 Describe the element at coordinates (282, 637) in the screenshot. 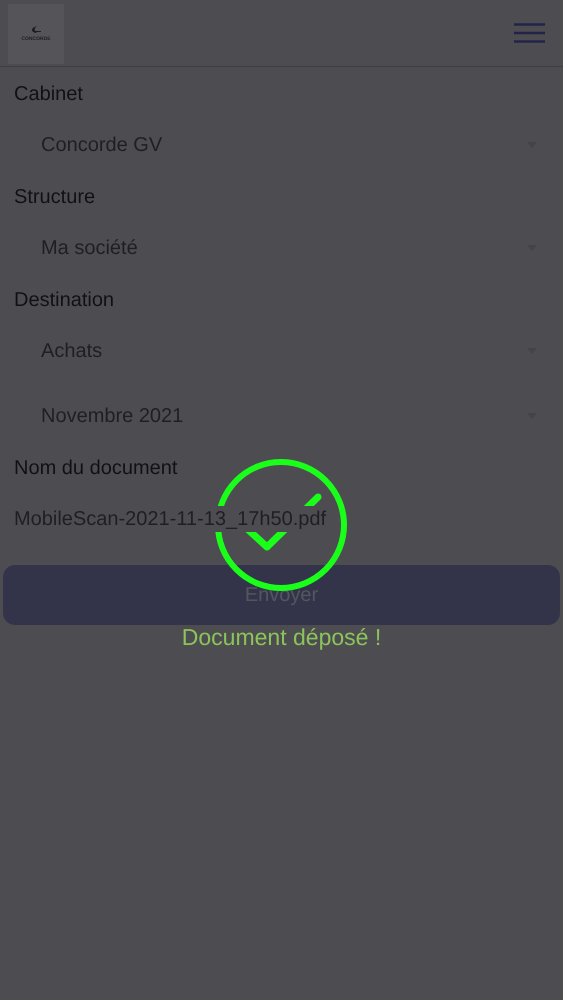

I see `success-message: Document déposé !` at that location.